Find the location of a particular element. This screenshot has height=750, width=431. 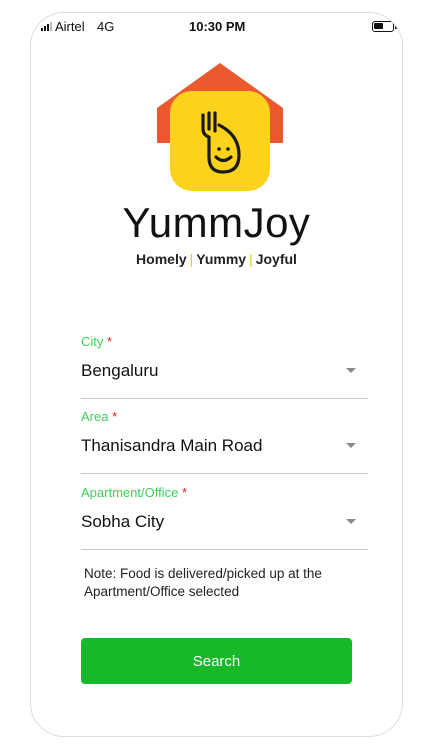

status-bar: Airtel 4G 10:30 PM is located at coordinates (216, 26).